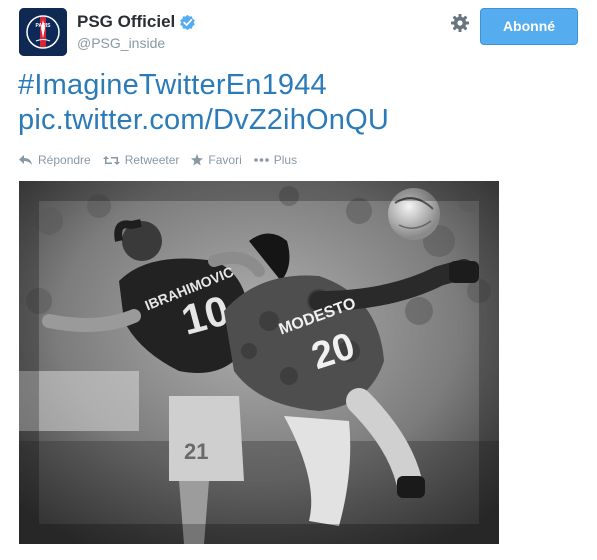 The image size is (597, 560). I want to click on more-dots-icon, so click(261, 160).